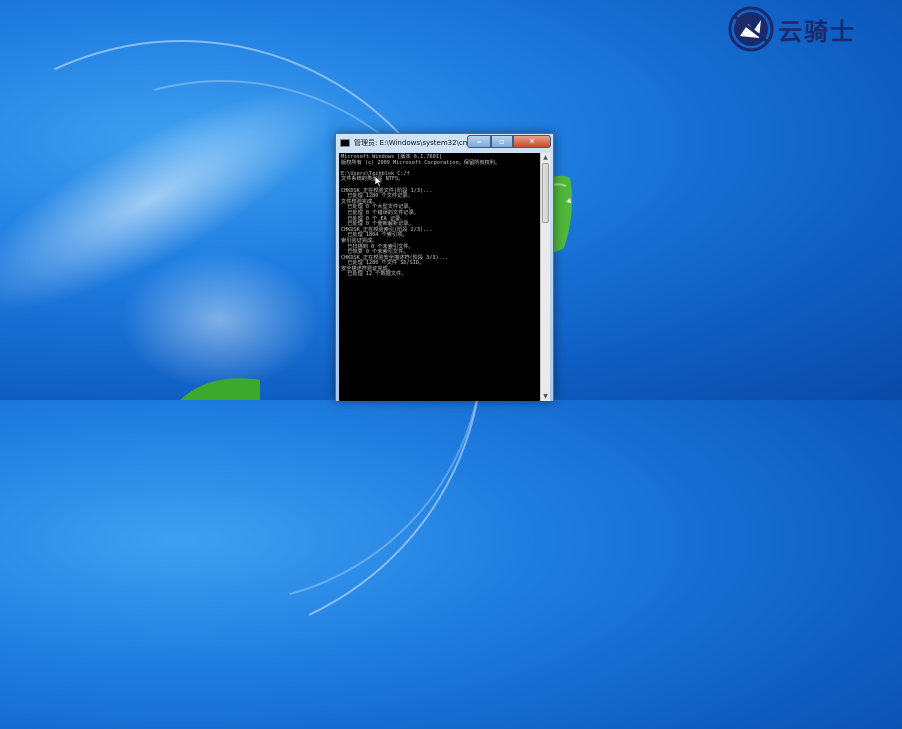 This screenshot has width=902, height=729. What do you see at coordinates (751, 29) in the screenshot?
I see `knight-logo-icon` at bounding box center [751, 29].